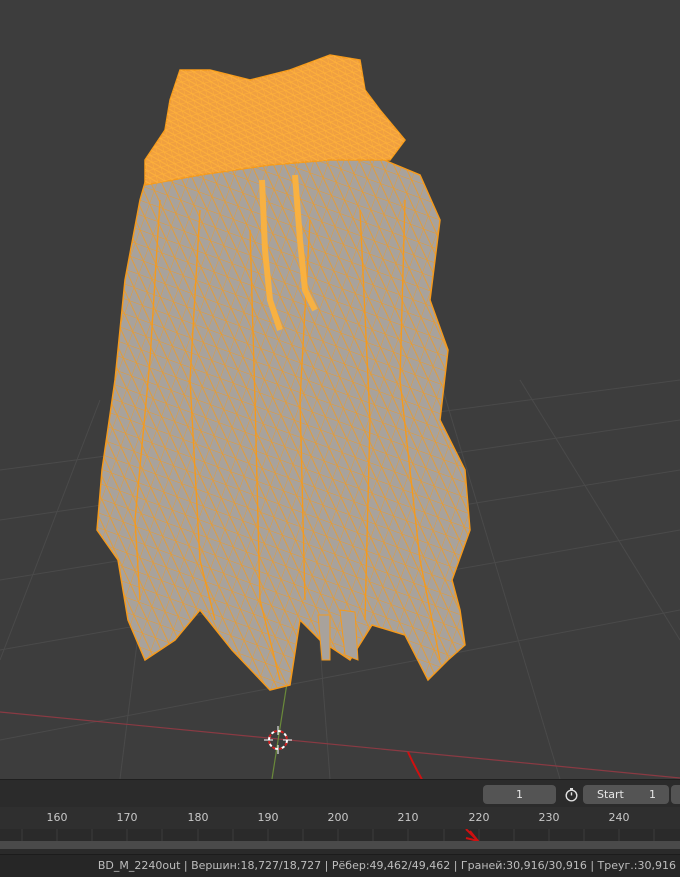 Image resolution: width=680 pixels, height=877 pixels. Describe the element at coordinates (338, 835) in the screenshot. I see `timeline-tick-marks` at that location.